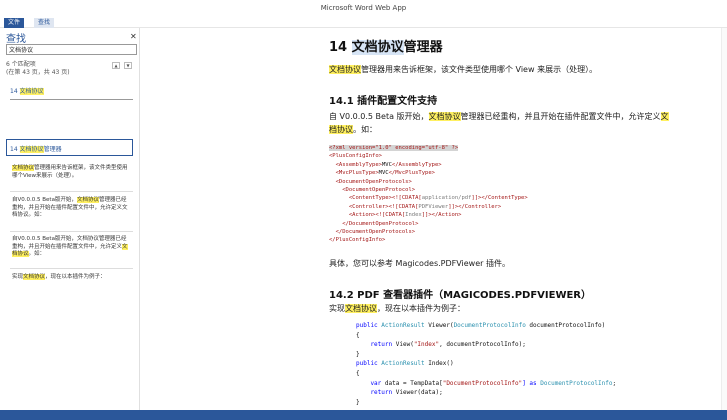 This screenshot has height=420, width=727. I want to click on match-page-info: (在第 43 页，共 43 页), so click(38, 72).